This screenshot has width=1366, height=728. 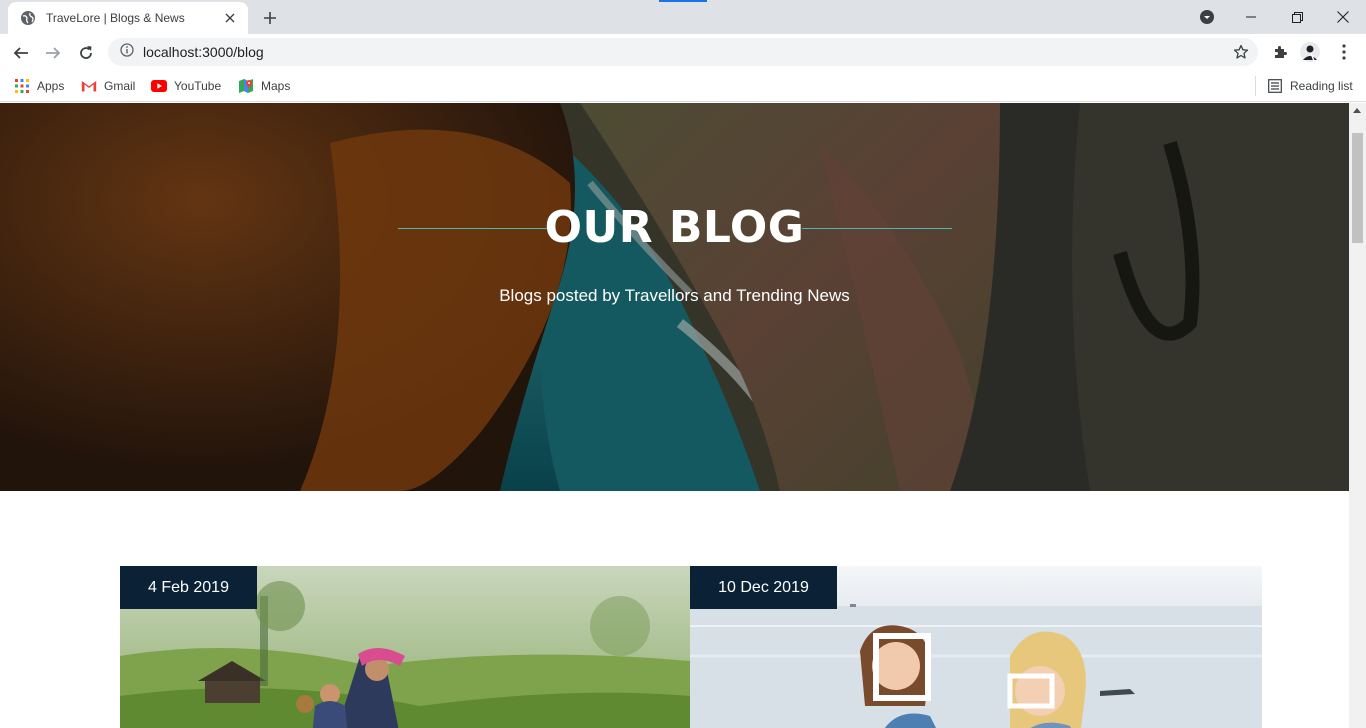 I want to click on bookmark-maps: Maps, so click(x=264, y=86).